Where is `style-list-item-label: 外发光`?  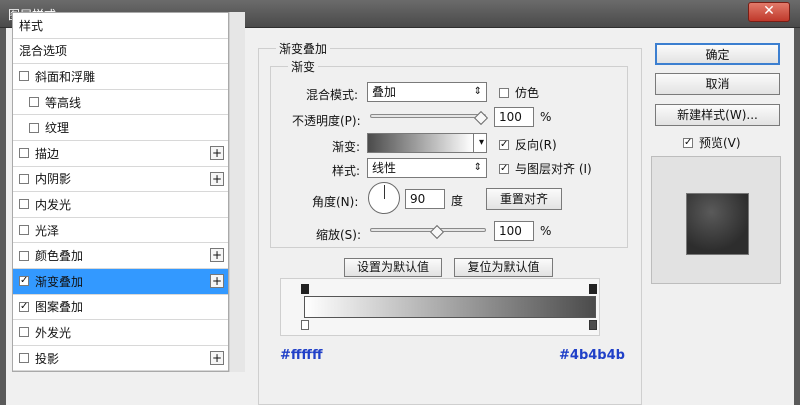 style-list-item-label: 外发光 is located at coordinates (53, 332).